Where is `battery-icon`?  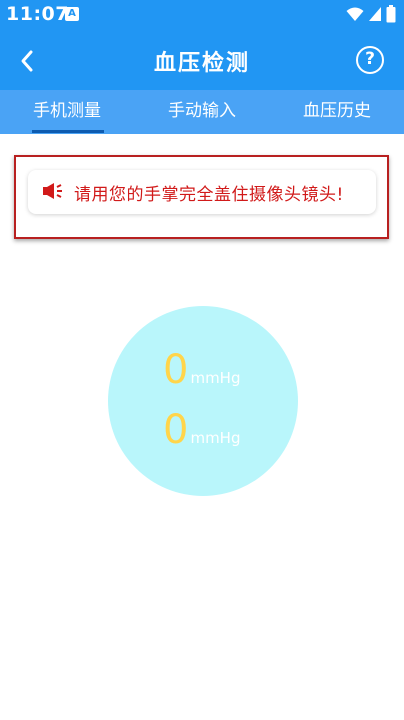 battery-icon is located at coordinates (391, 14).